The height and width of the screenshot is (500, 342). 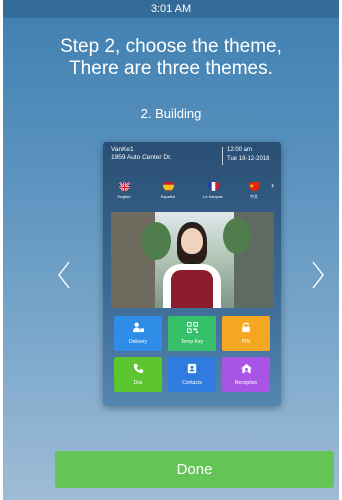 I want to click on language-label: English, so click(x=124, y=196).